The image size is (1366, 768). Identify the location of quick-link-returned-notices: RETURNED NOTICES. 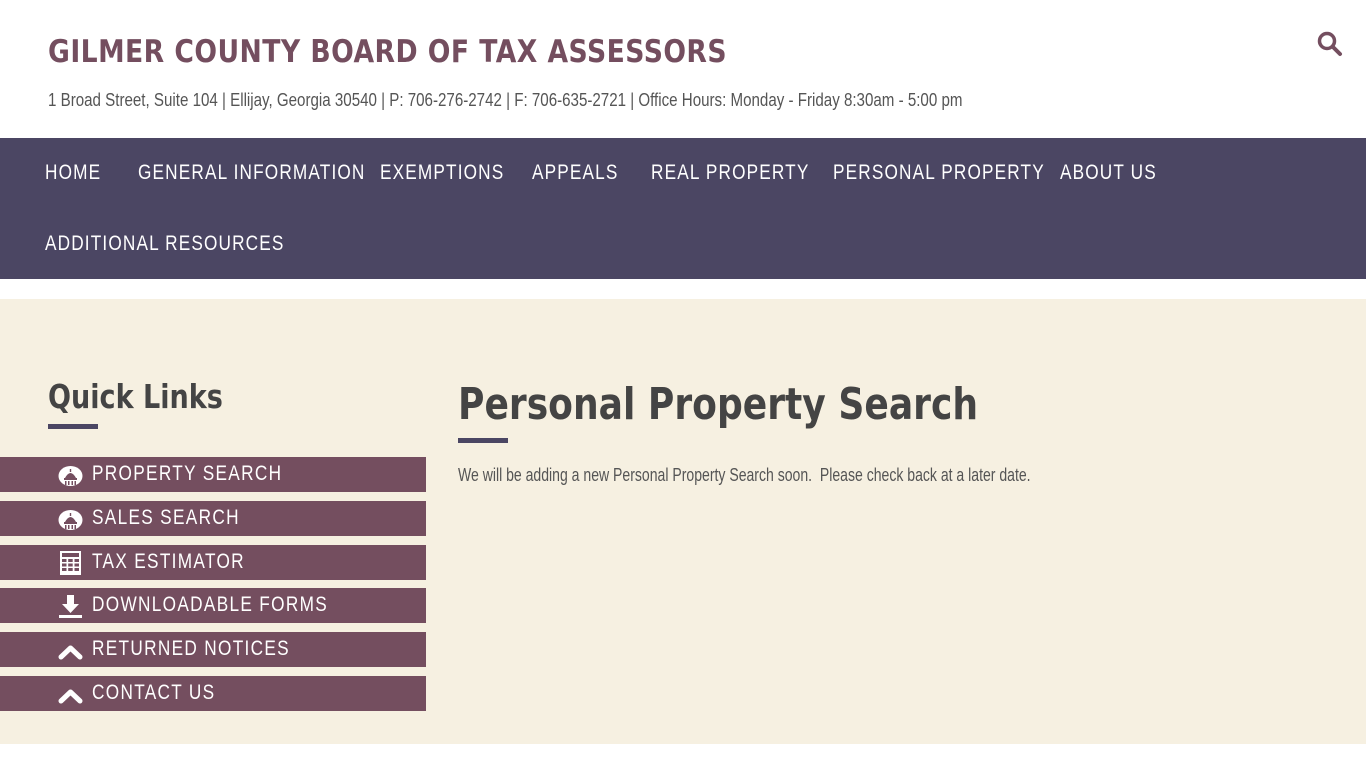
(213, 649).